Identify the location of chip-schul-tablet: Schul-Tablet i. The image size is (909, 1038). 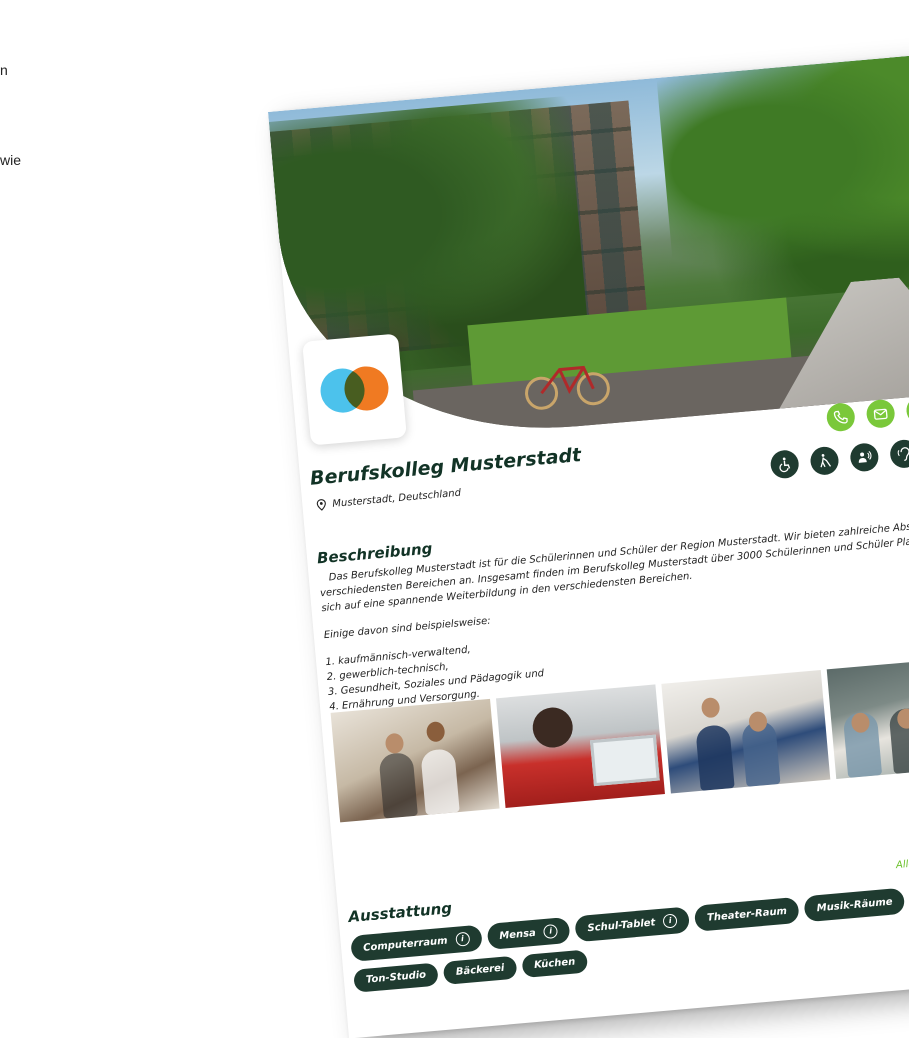
(632, 924).